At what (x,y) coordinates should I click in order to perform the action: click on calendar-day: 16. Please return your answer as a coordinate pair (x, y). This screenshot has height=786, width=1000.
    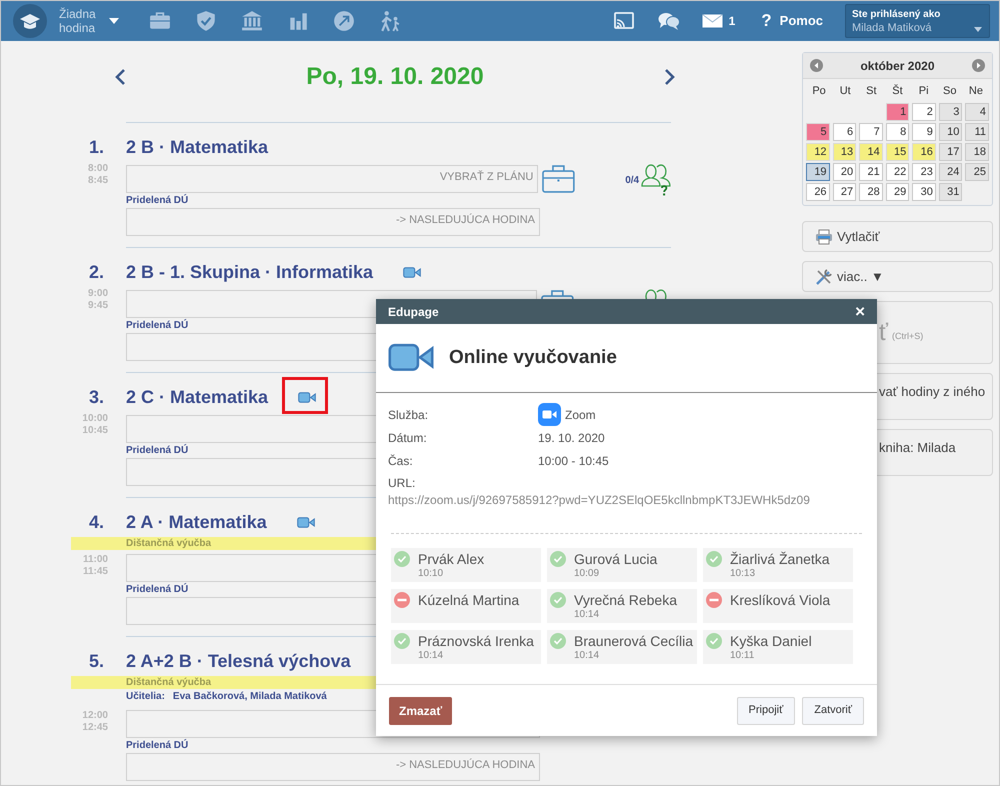
    Looking at the image, I should click on (924, 152).